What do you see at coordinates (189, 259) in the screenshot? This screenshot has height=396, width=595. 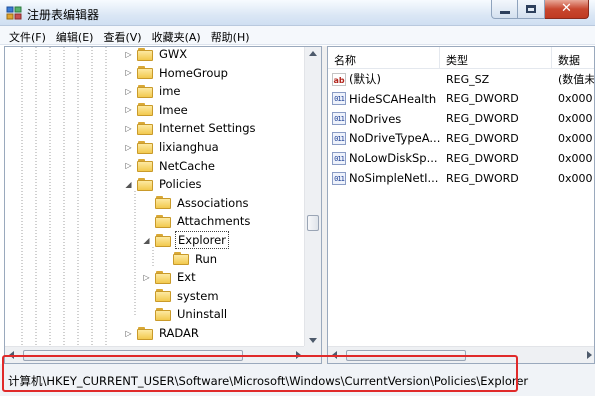 I see `tree-item: Run` at bounding box center [189, 259].